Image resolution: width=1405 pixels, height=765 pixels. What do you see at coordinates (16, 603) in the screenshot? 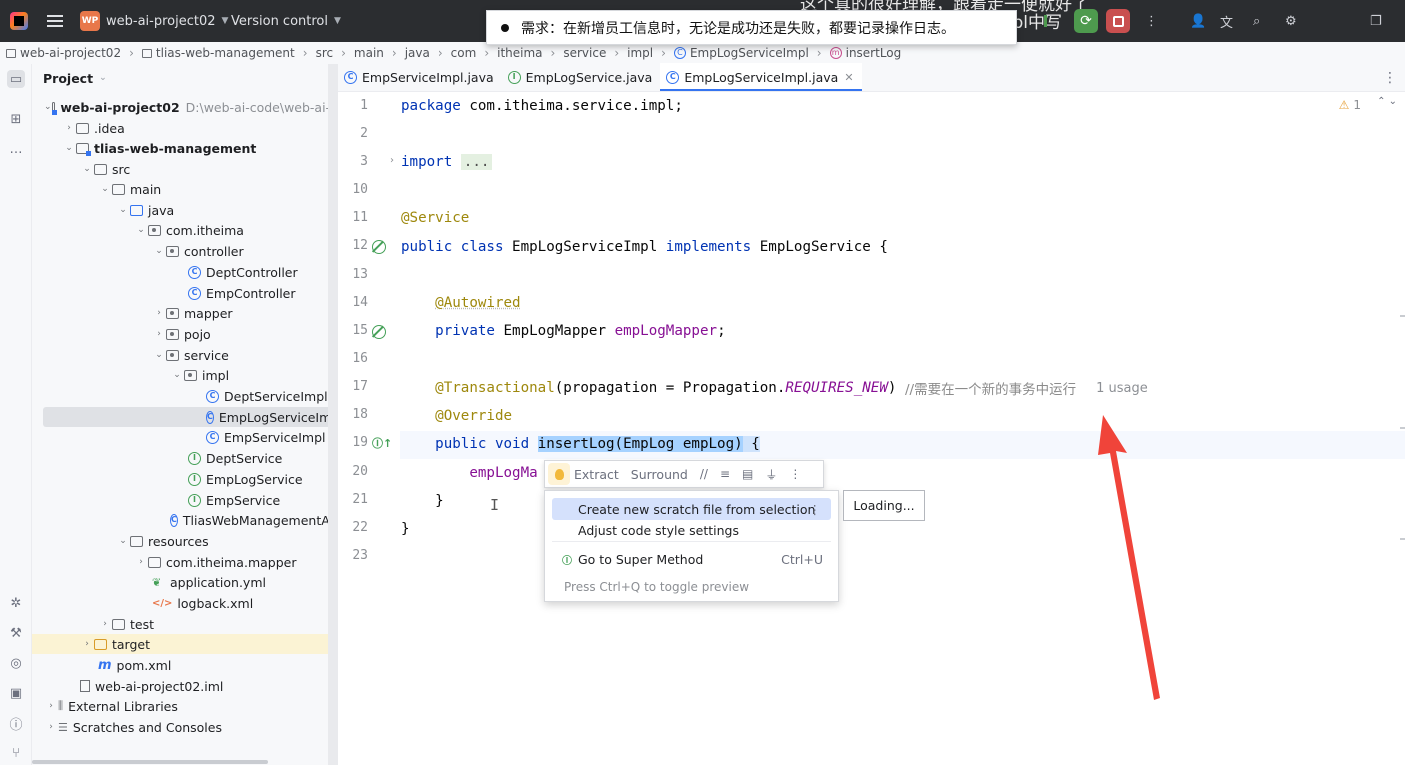
I see `debug-tool-button: ✲` at bounding box center [16, 603].